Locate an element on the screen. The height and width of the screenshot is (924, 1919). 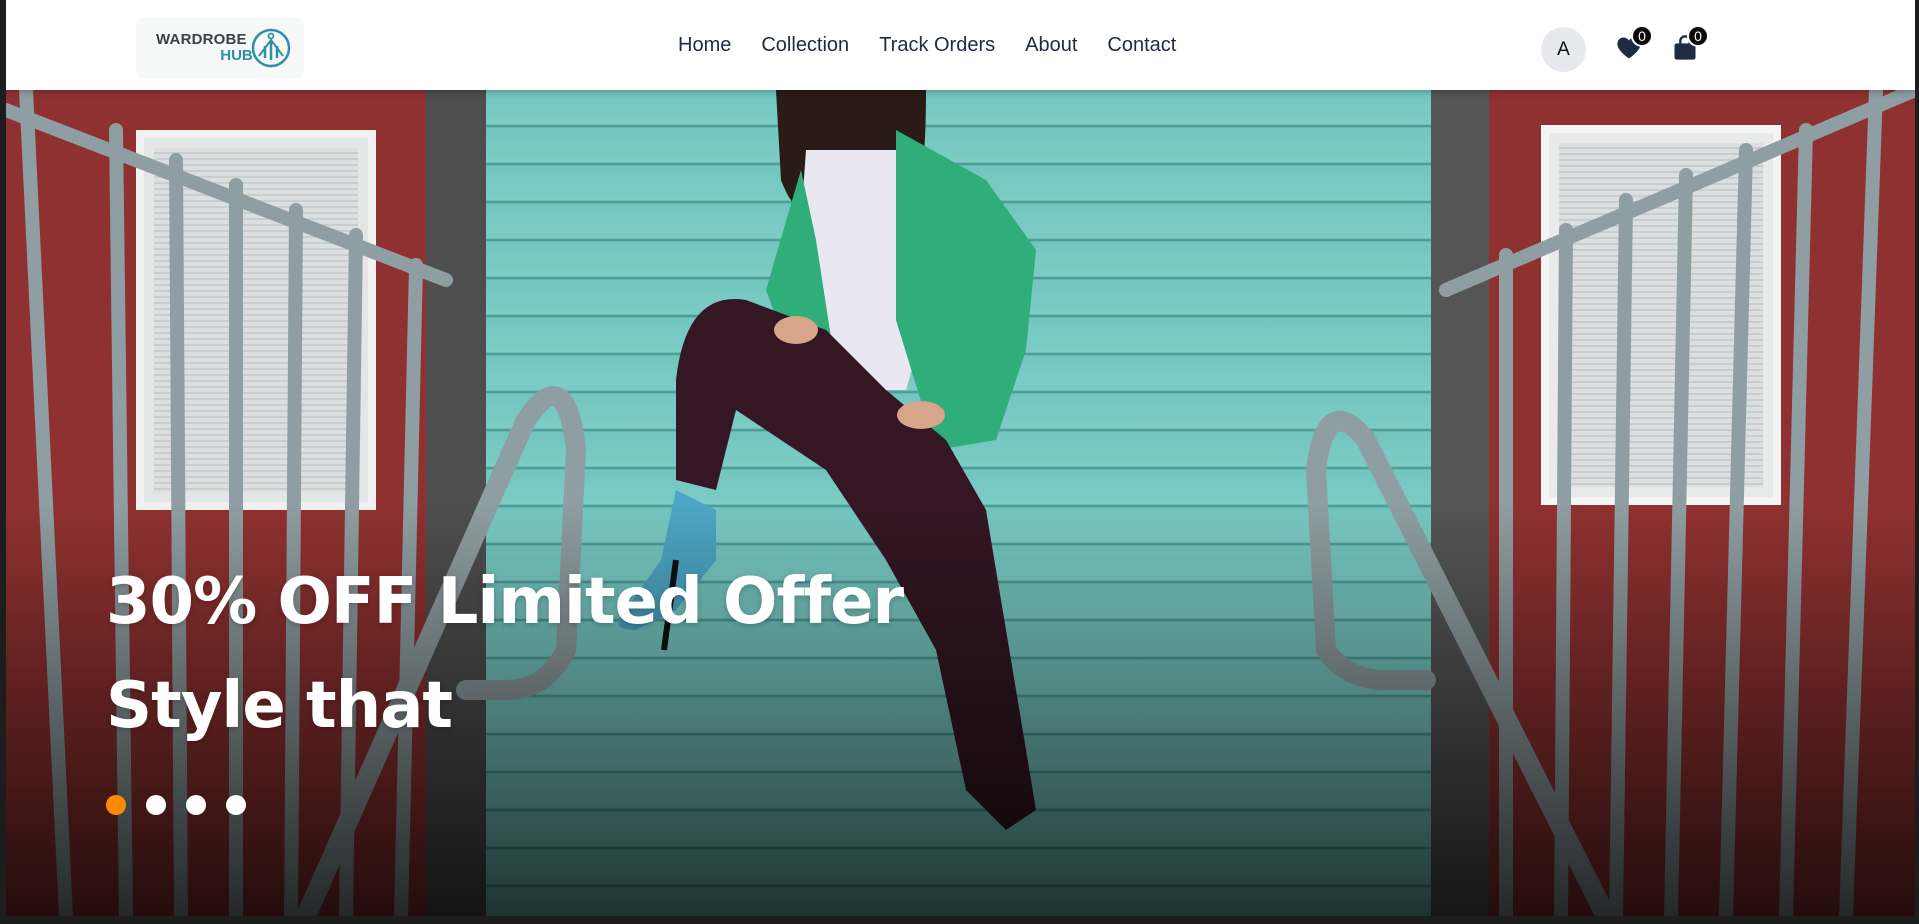
nav-collection-link: Collection is located at coordinates (805, 45).